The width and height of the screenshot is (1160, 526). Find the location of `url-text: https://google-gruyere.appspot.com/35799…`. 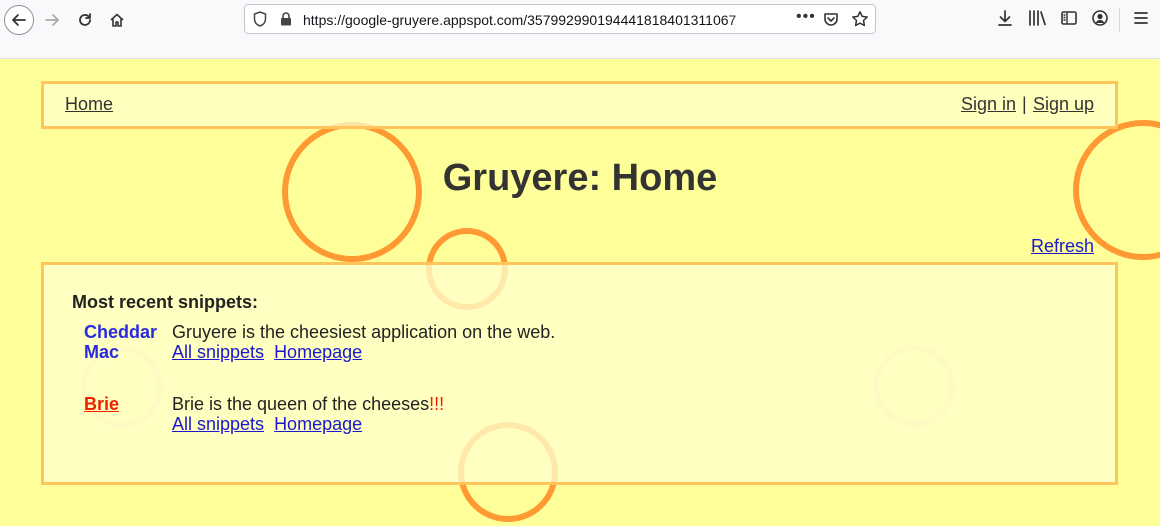

url-text: https://google-gruyere.appspot.com/35799… is located at coordinates (543, 20).